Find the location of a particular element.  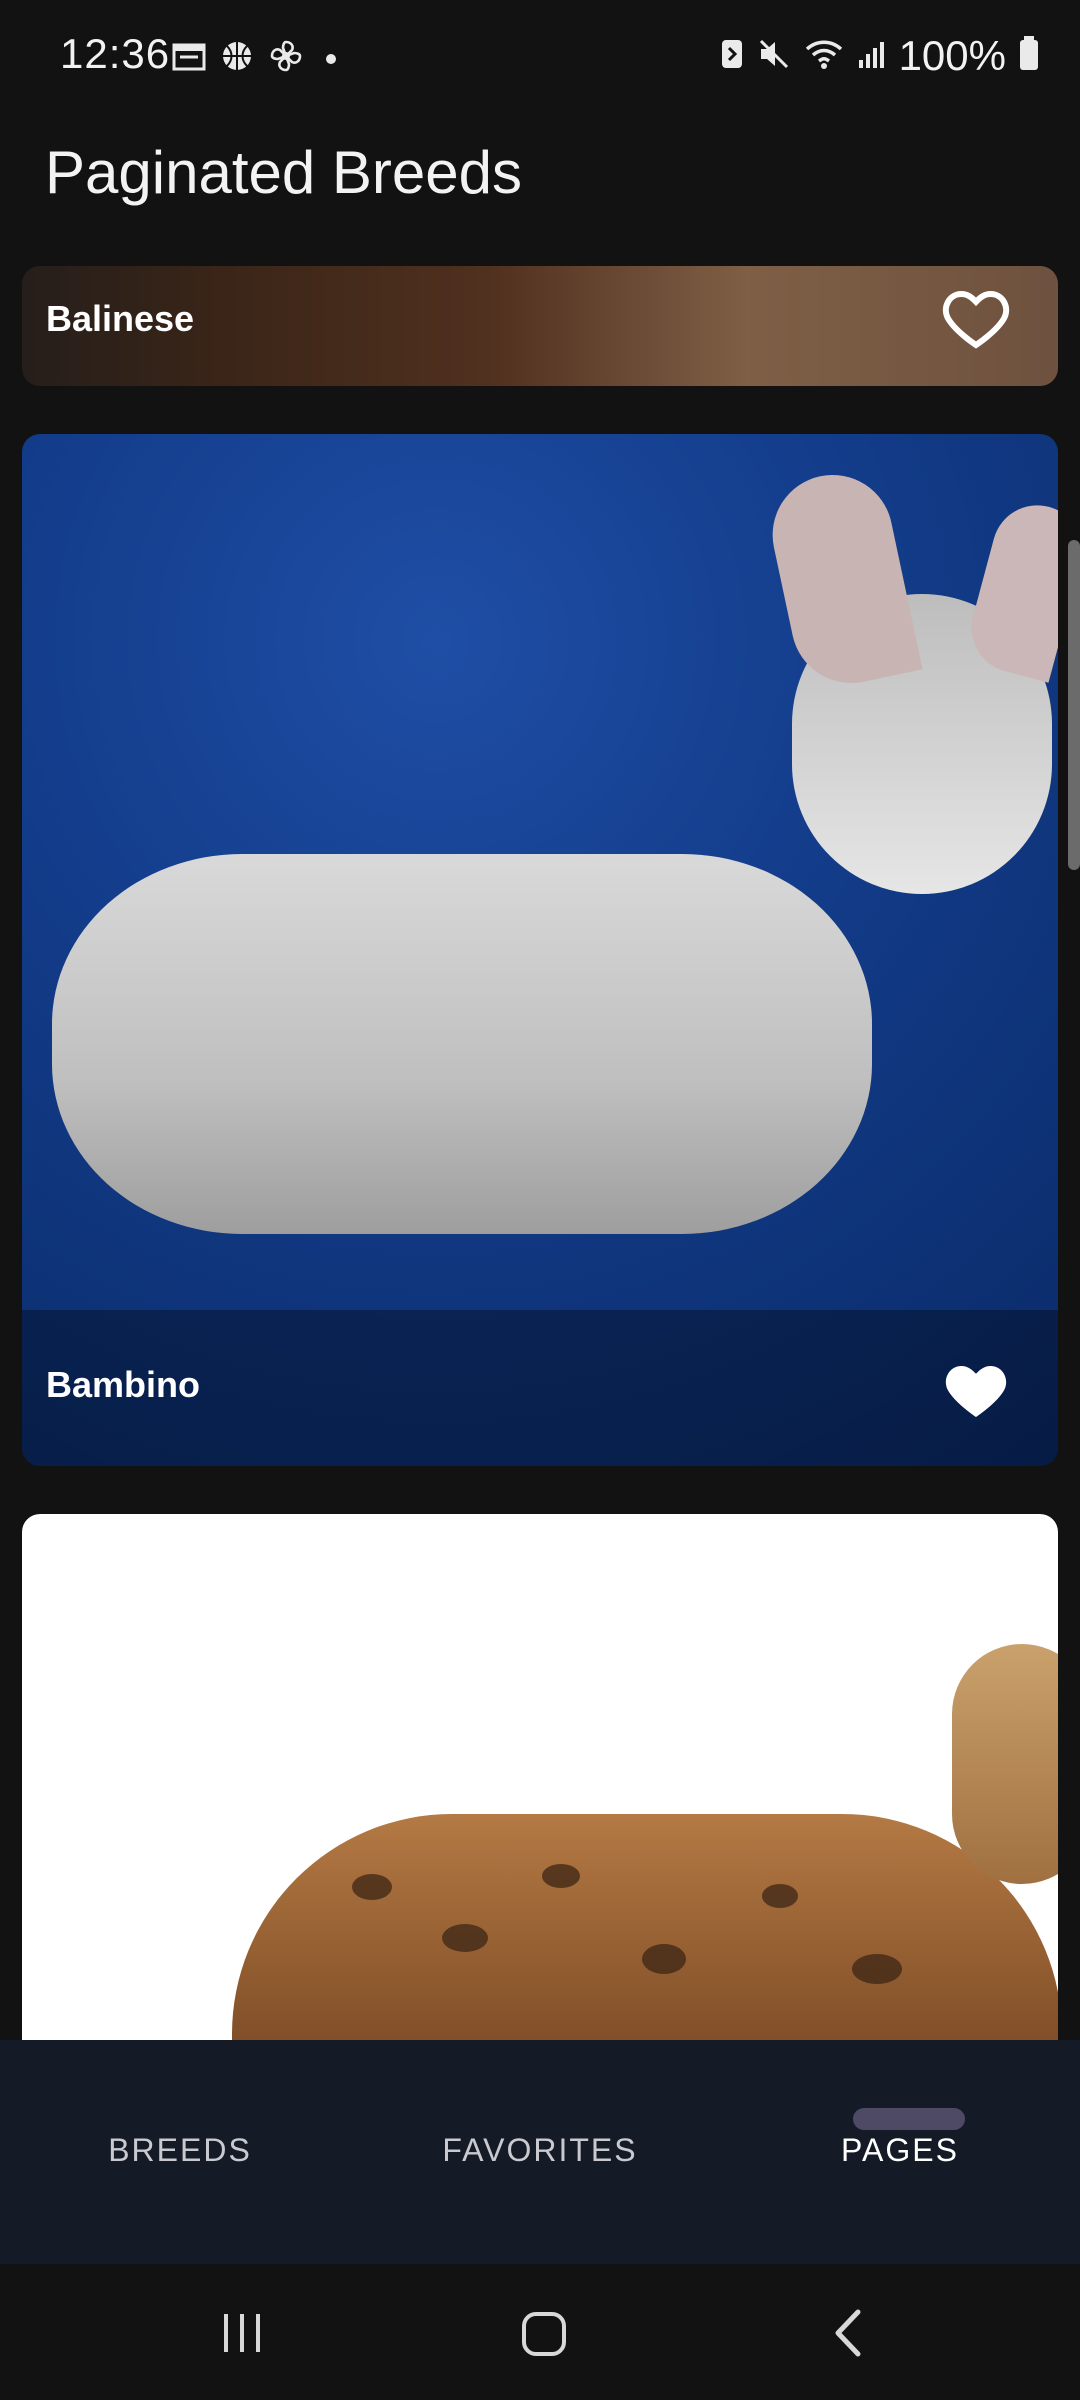

tab-breeds: BREEDS is located at coordinates (180, 2150).